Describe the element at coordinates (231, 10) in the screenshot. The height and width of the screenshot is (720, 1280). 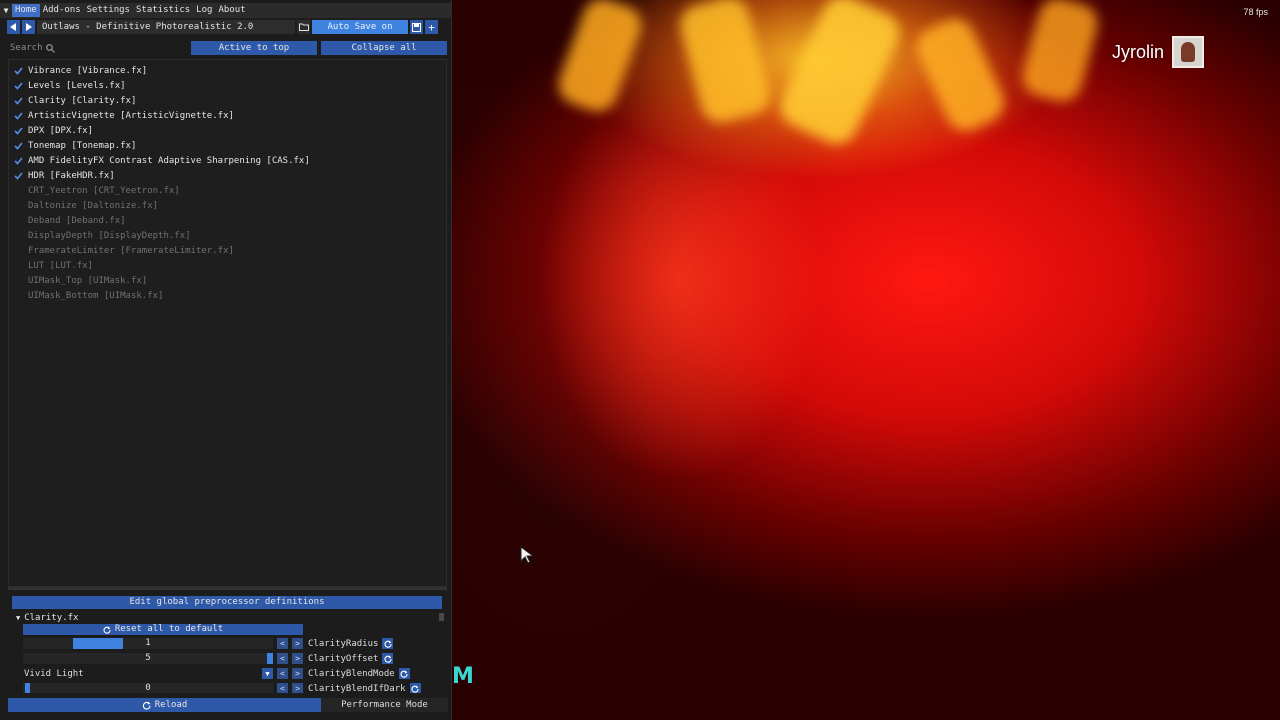
I see `menu-about: About` at that location.